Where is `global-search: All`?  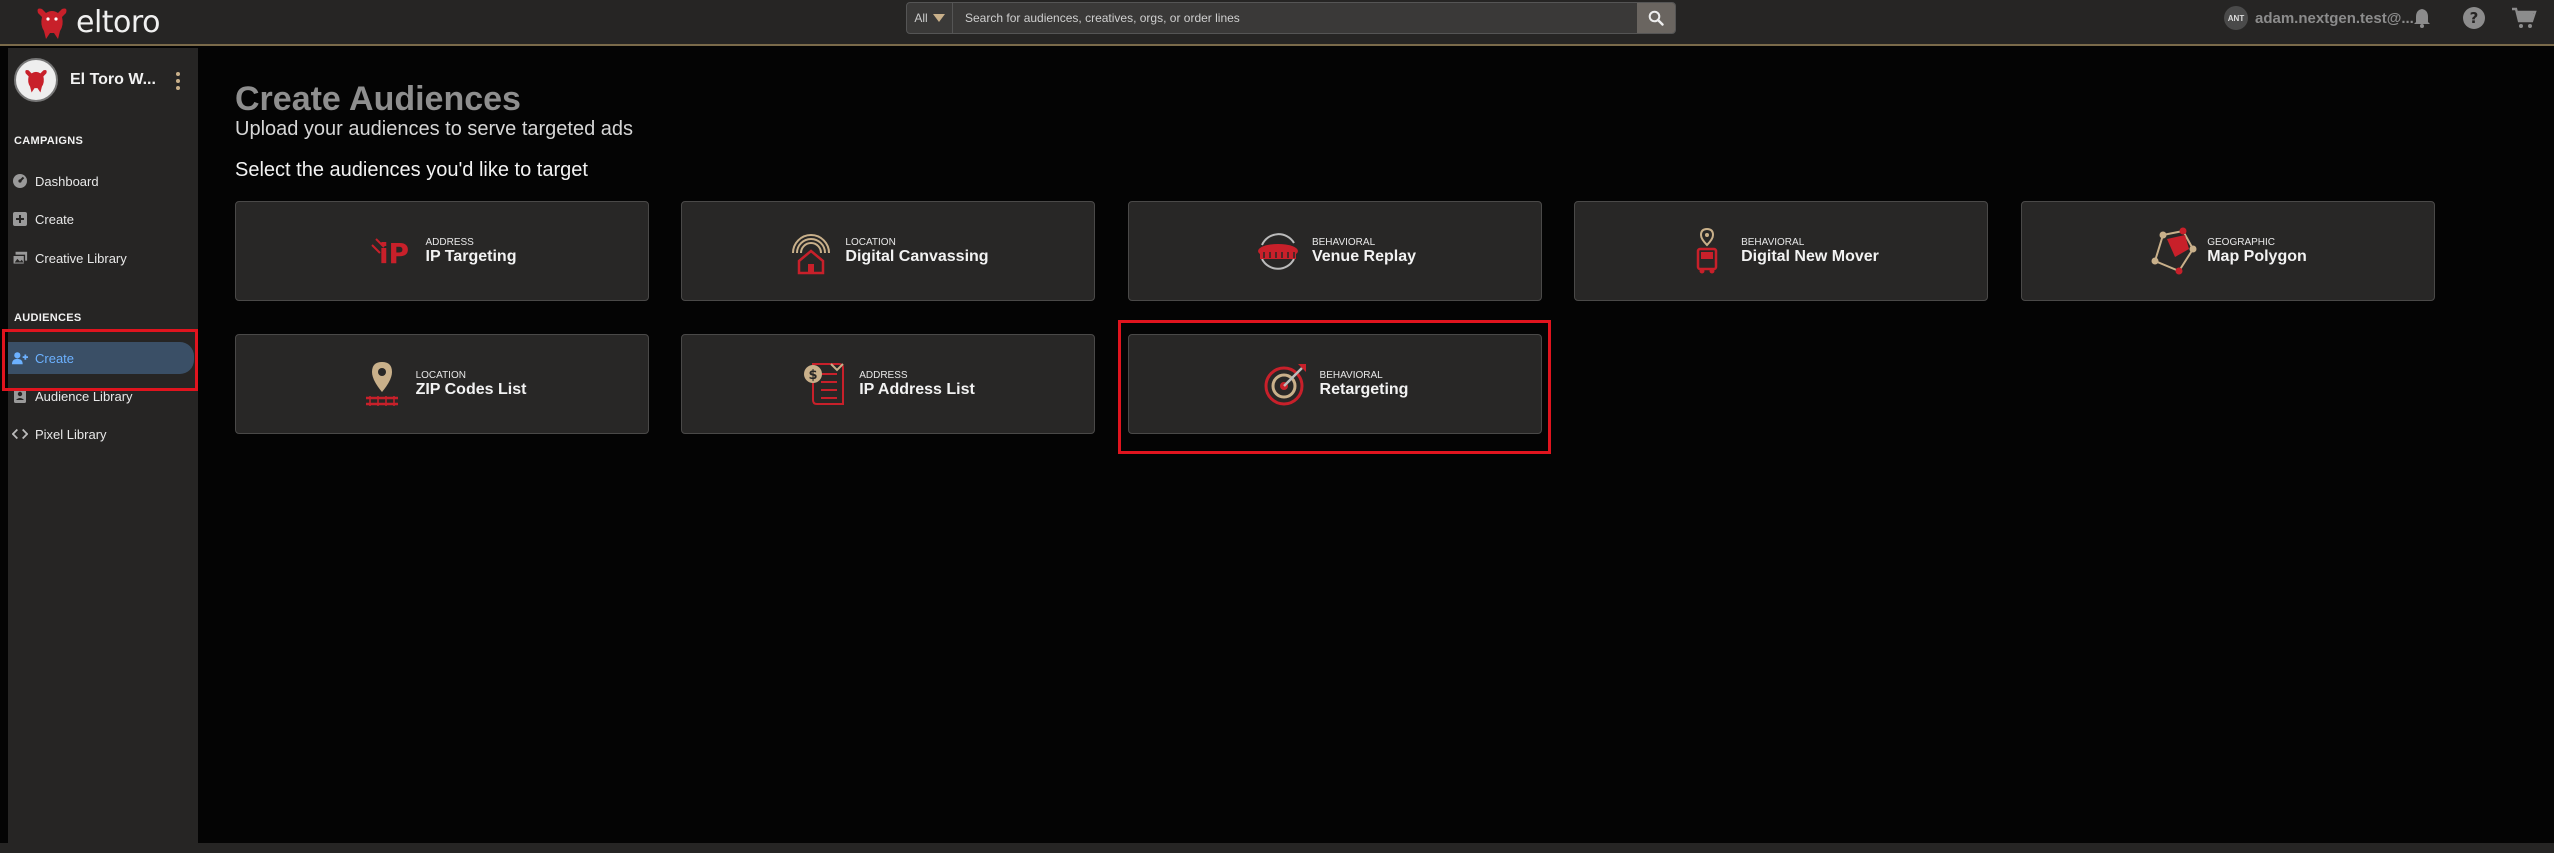
global-search: All is located at coordinates (1291, 18).